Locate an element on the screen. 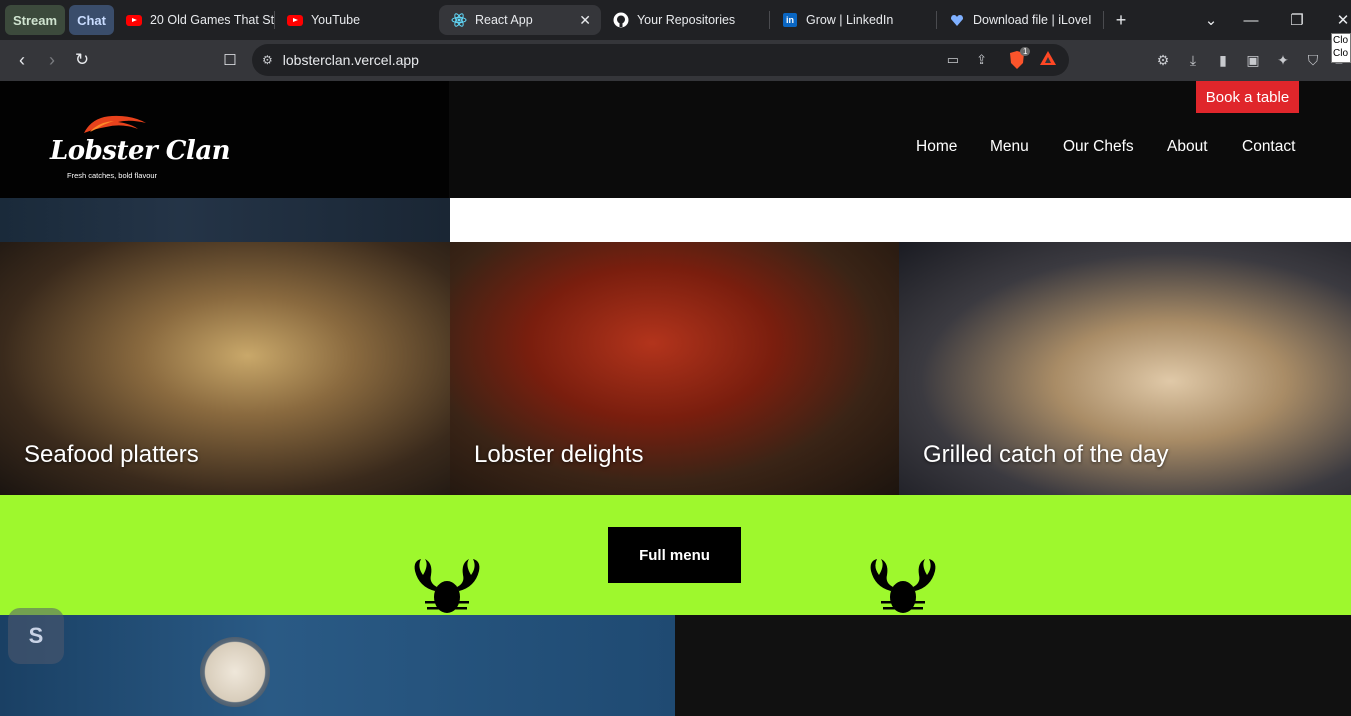 This screenshot has height=716, width=1351. tab-title: Download file | iLoveI is located at coordinates (1032, 20).